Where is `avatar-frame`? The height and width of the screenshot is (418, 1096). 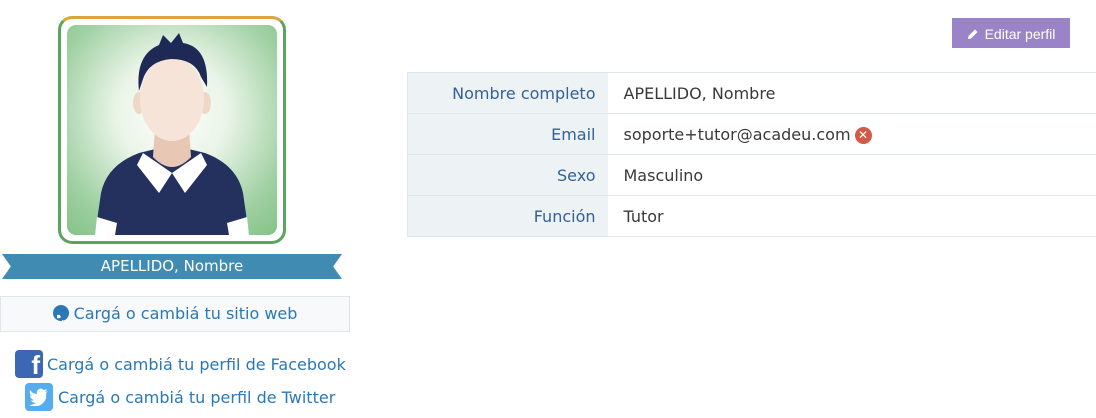 avatar-frame is located at coordinates (172, 130).